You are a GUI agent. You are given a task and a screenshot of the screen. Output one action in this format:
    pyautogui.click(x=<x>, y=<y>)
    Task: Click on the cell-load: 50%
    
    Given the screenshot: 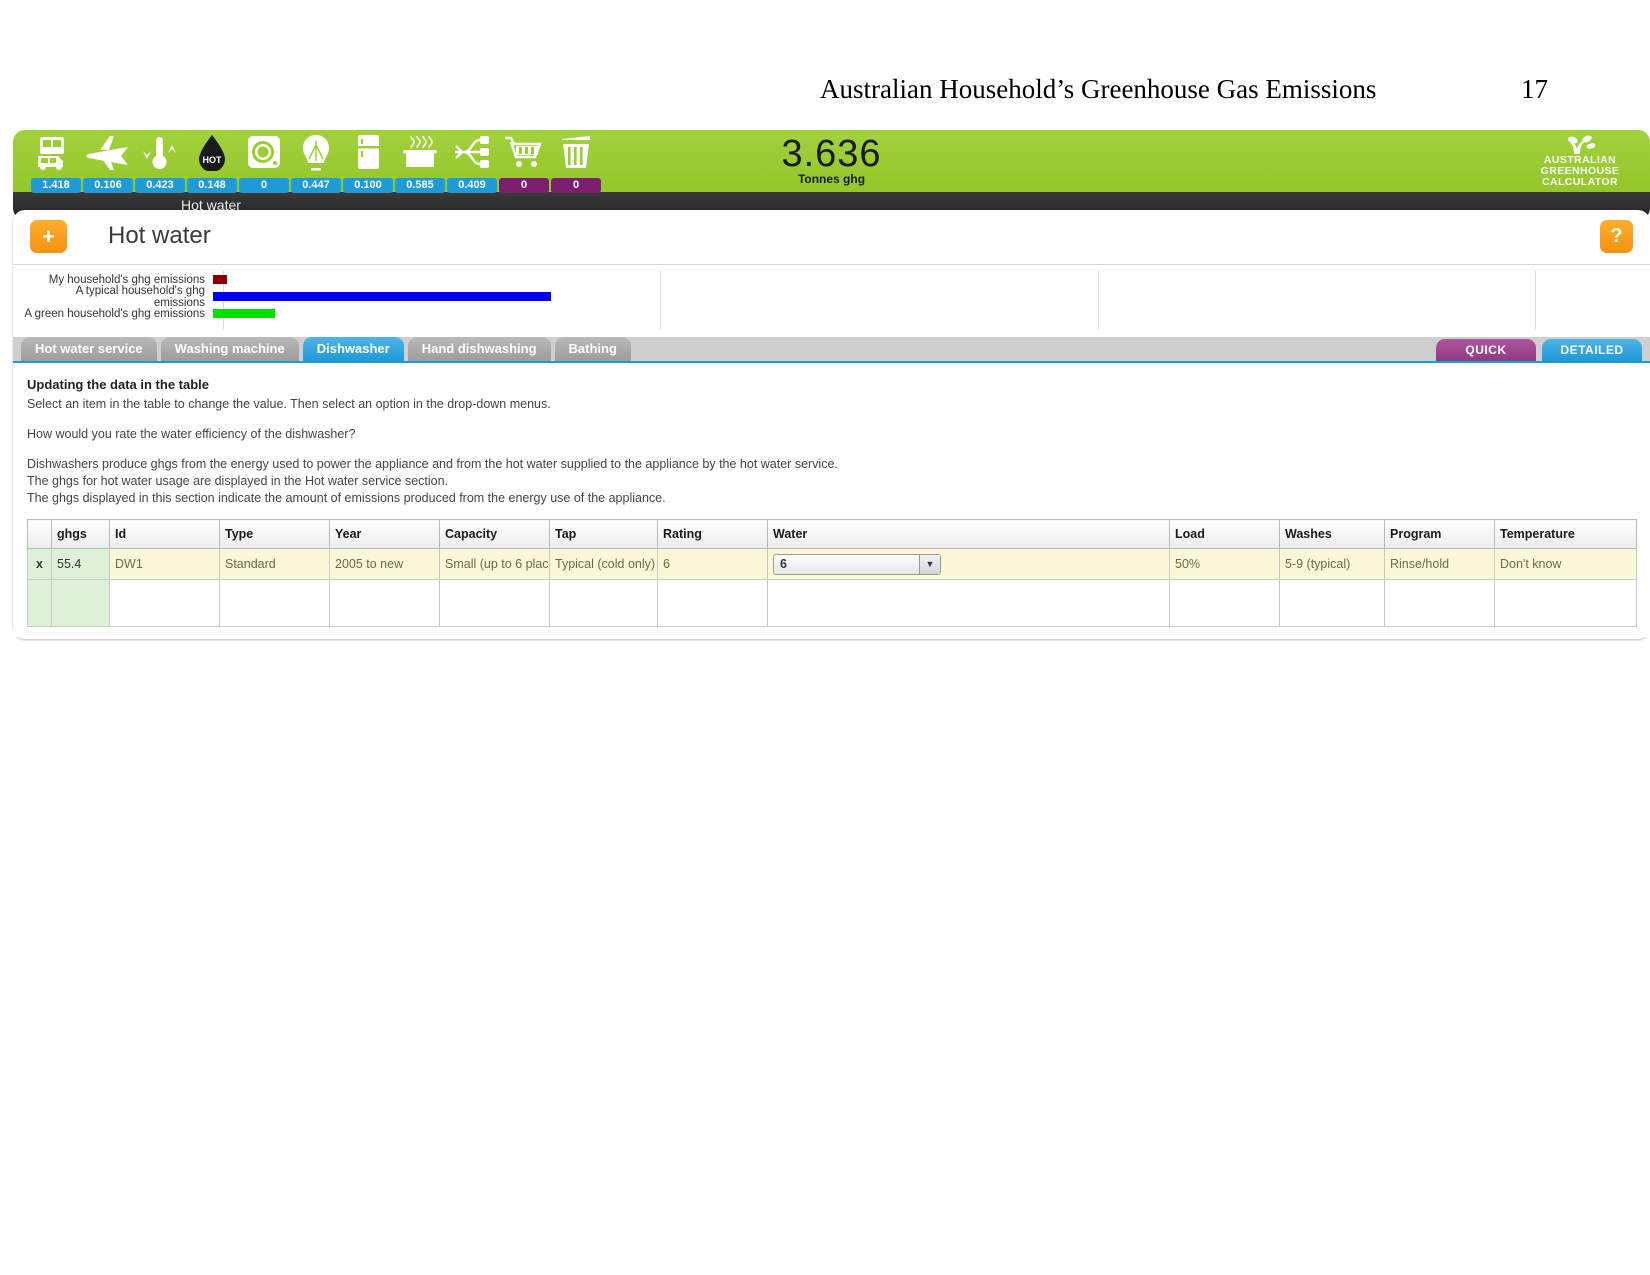 What is the action you would take?
    pyautogui.click(x=1224, y=564)
    